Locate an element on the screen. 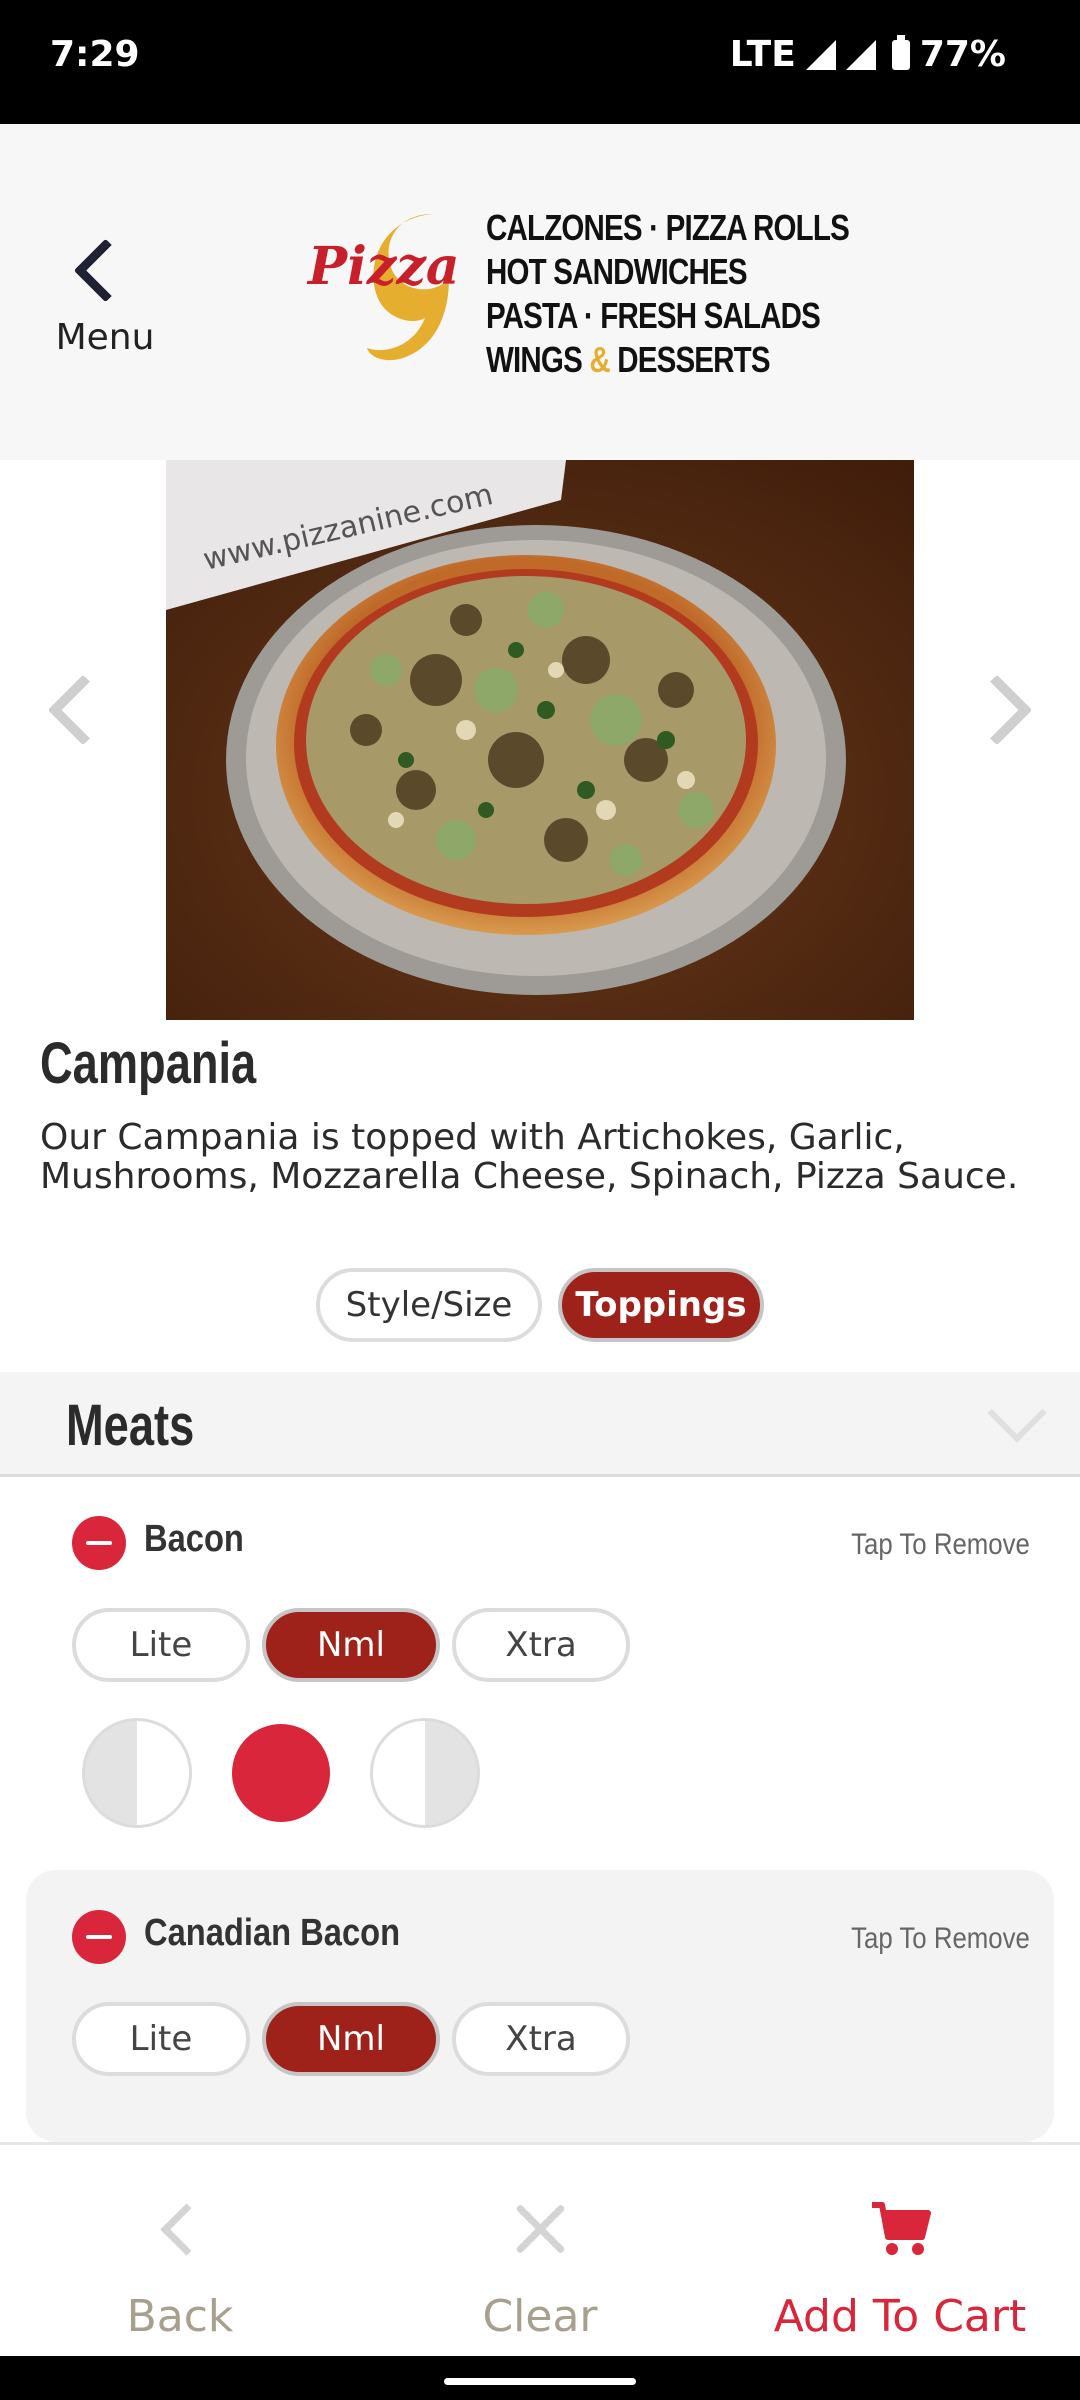 The height and width of the screenshot is (2400, 1080). add-to-cart-label: Add To Cart is located at coordinates (900, 2316).